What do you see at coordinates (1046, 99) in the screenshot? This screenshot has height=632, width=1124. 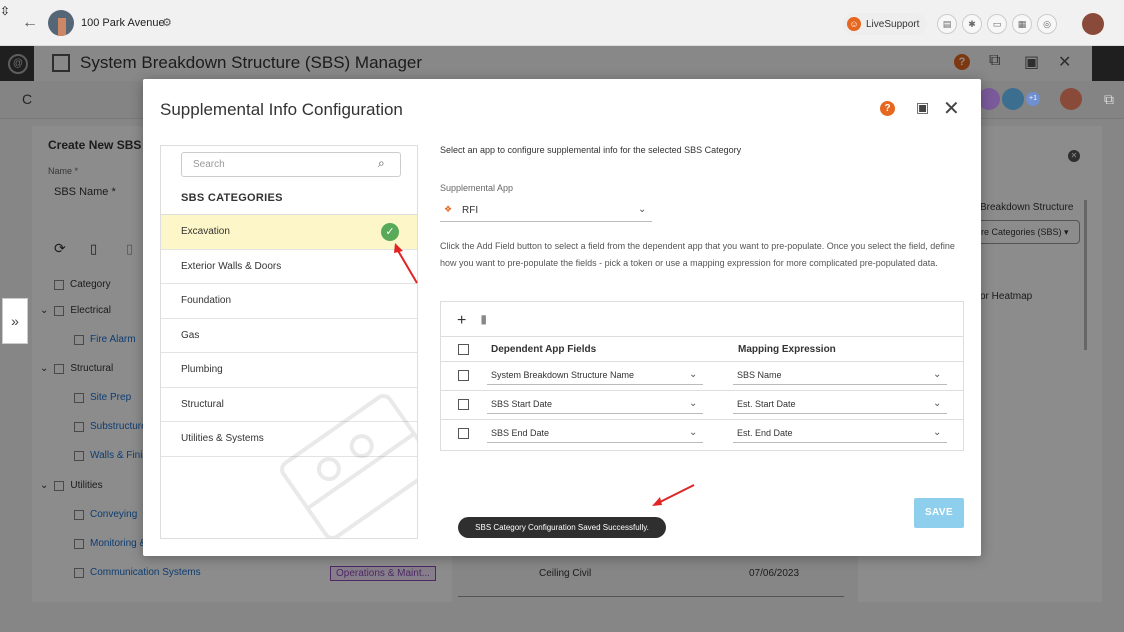 I see `avatar-group: +1 ⧉` at bounding box center [1046, 99].